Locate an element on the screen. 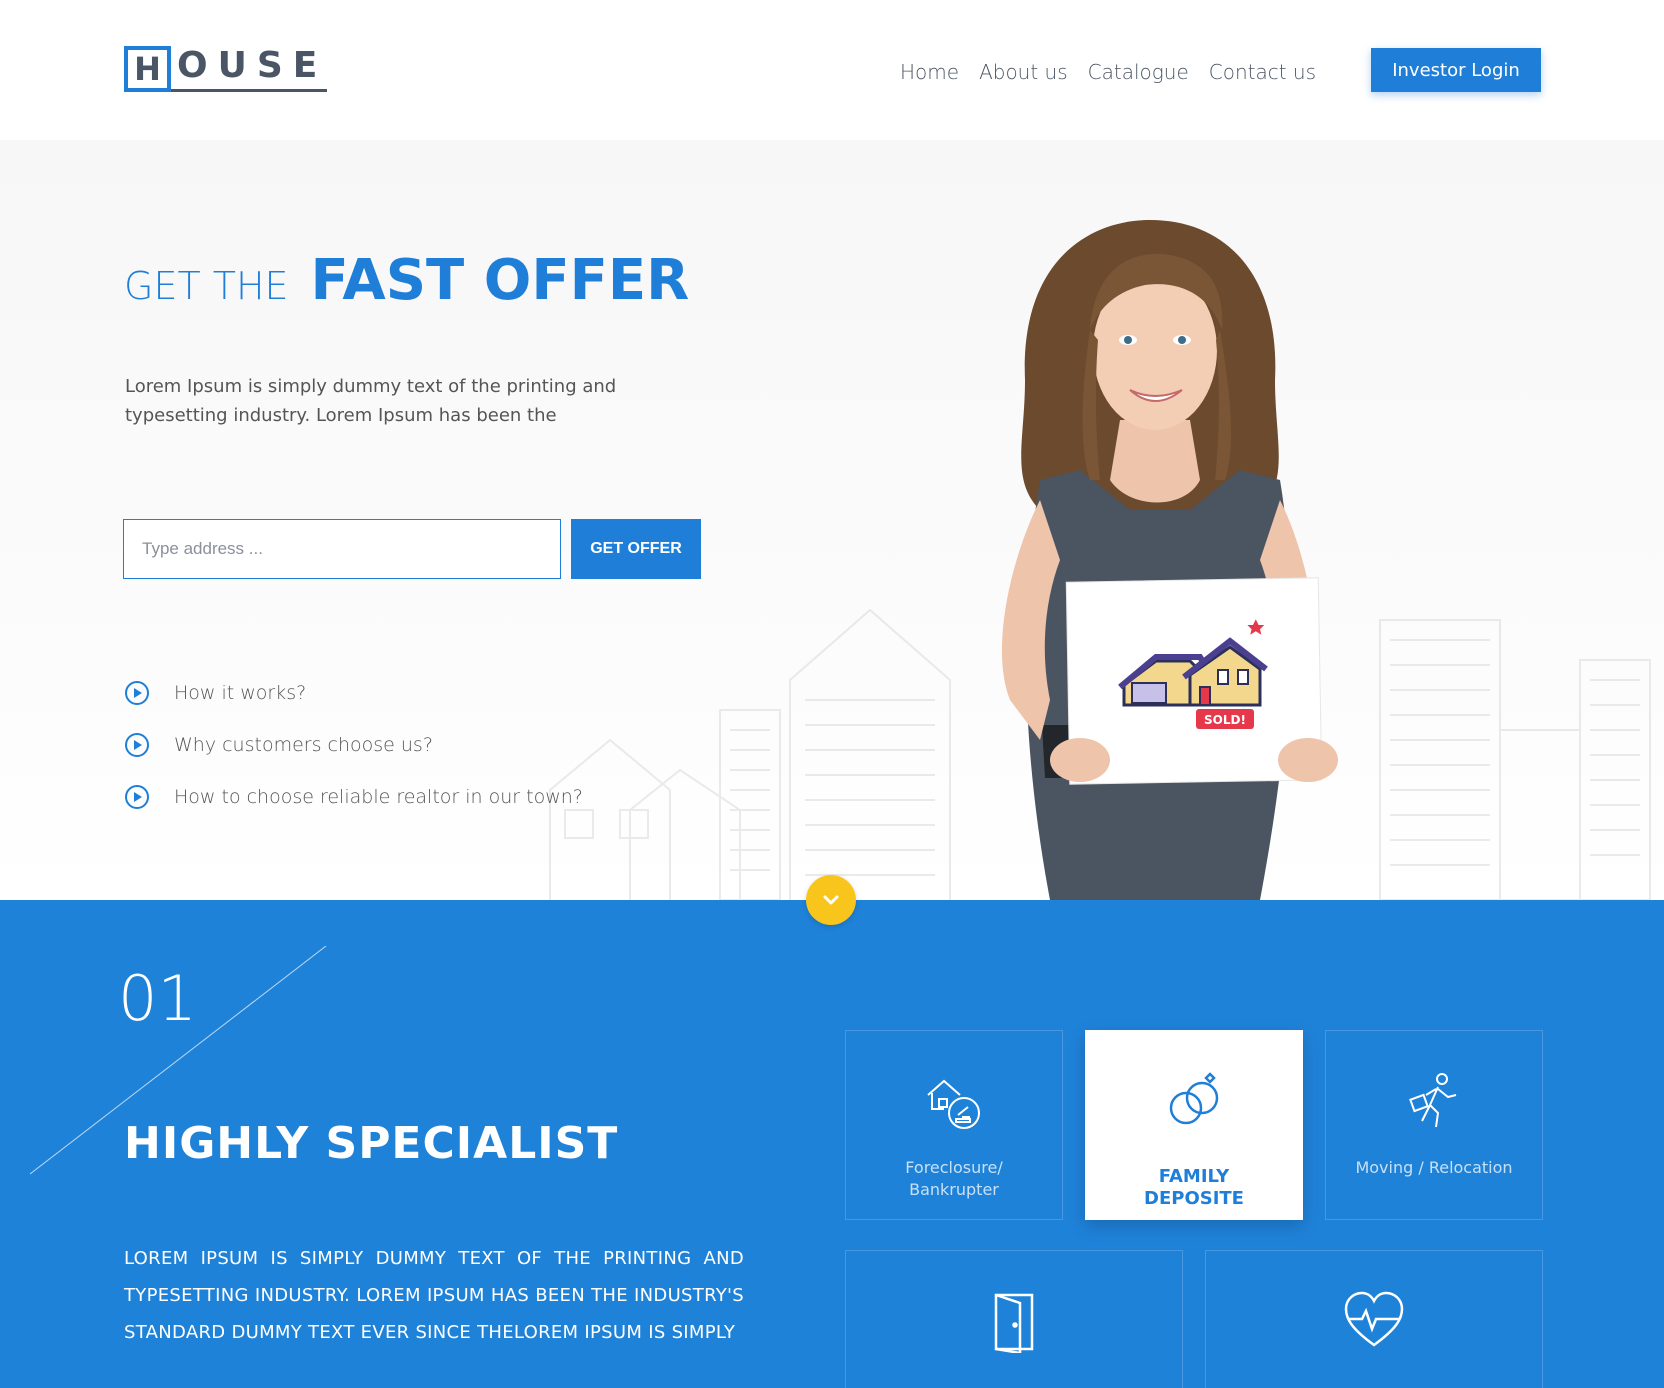 This screenshot has height=1388, width=1664. nav-catalogue: Catalogue is located at coordinates (1138, 72).